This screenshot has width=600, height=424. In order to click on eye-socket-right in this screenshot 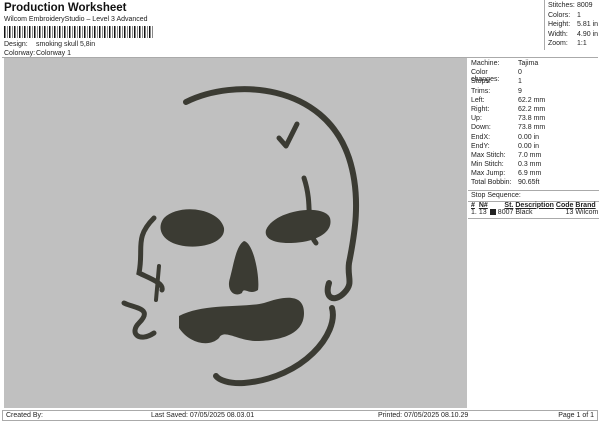, I will do `click(298, 226)`.